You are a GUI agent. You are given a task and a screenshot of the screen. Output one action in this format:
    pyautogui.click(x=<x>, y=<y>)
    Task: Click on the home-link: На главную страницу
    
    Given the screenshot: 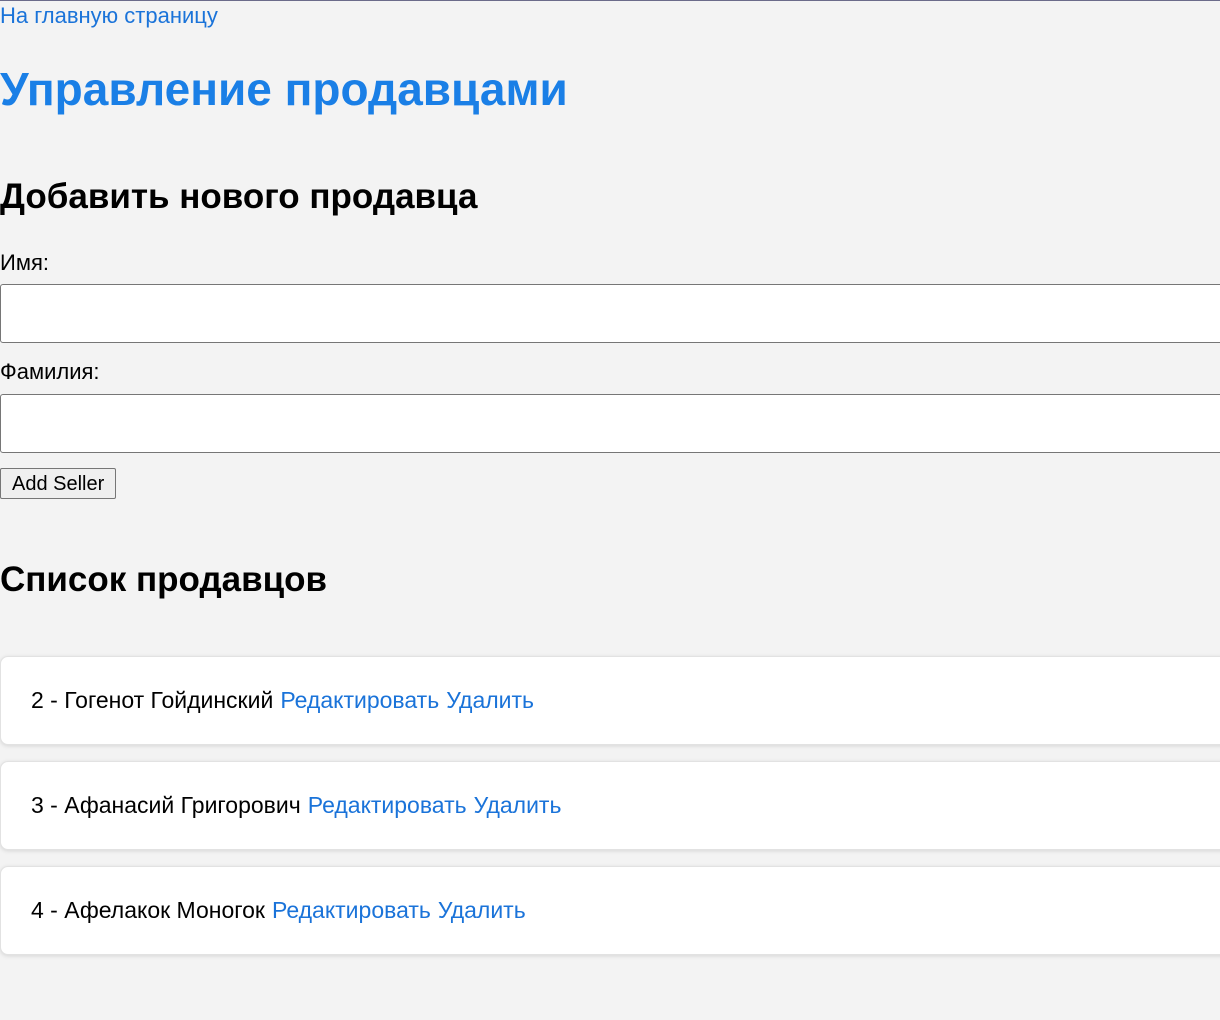 What is the action you would take?
    pyautogui.click(x=109, y=16)
    